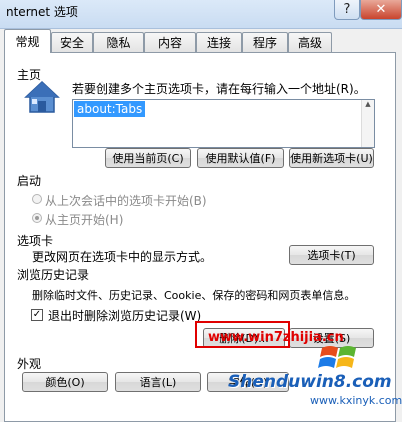 The image size is (402, 422). What do you see at coordinates (29, 364) in the screenshot?
I see `appearance-section-label: 外观` at bounding box center [29, 364].